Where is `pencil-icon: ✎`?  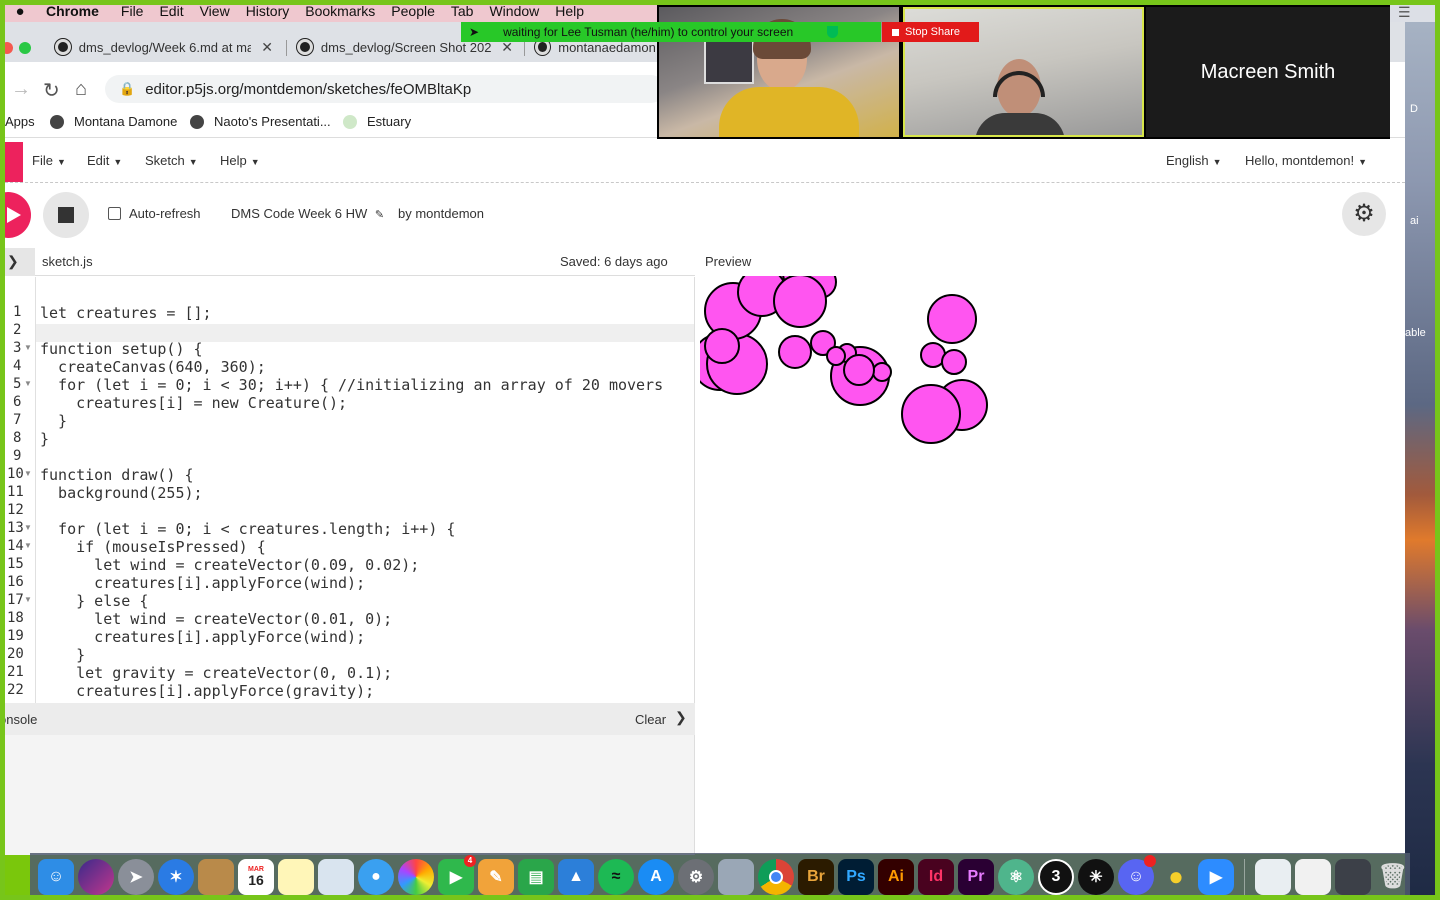 pencil-icon: ✎ is located at coordinates (379, 215).